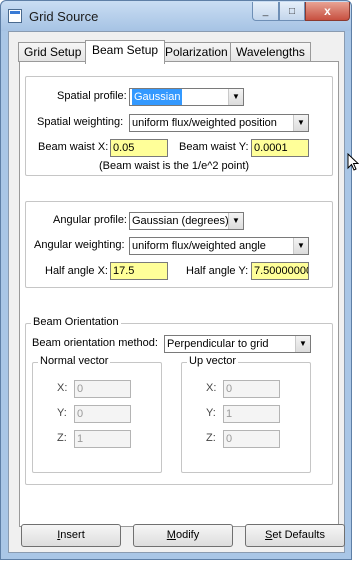 This screenshot has width=364, height=562. What do you see at coordinates (64, 16) in the screenshot?
I see `window-title: Grid Source` at bounding box center [64, 16].